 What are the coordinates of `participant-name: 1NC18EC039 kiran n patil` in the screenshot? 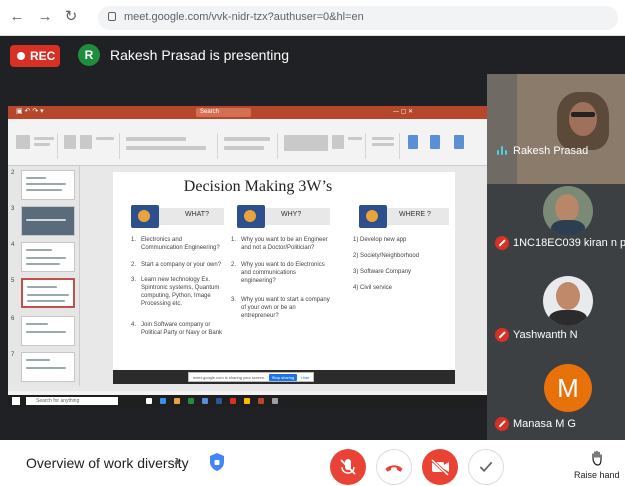 It's located at (569, 243).